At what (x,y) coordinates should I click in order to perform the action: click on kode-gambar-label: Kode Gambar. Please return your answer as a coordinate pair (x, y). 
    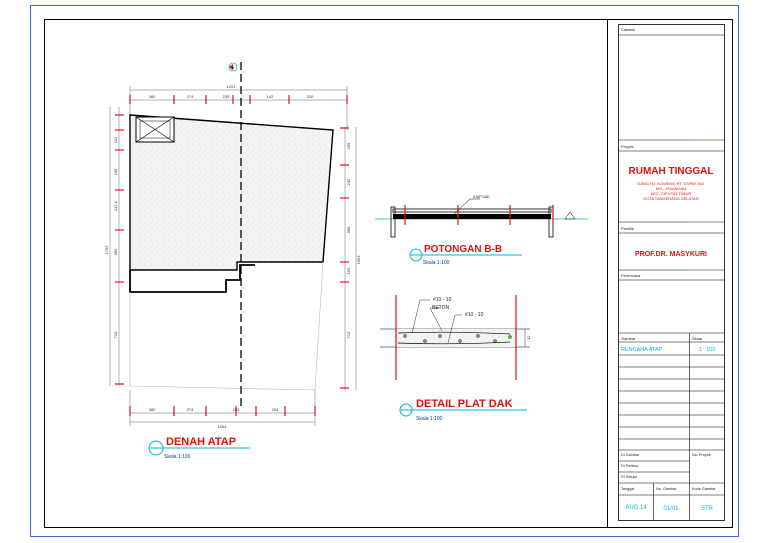
    Looking at the image, I should click on (704, 489).